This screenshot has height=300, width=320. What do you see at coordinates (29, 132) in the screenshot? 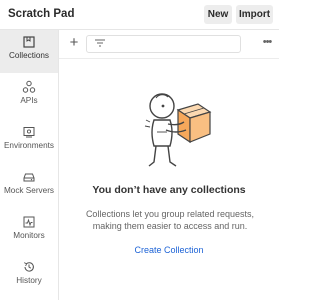
I see `environments-icon` at bounding box center [29, 132].